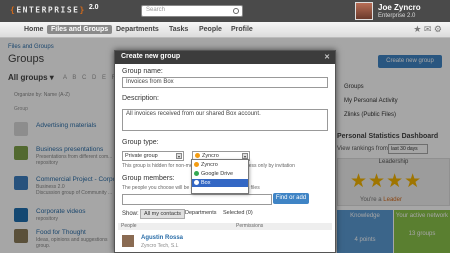 The width and height of the screenshot is (450, 253). I want to click on members-label: Group members:, so click(148, 178).